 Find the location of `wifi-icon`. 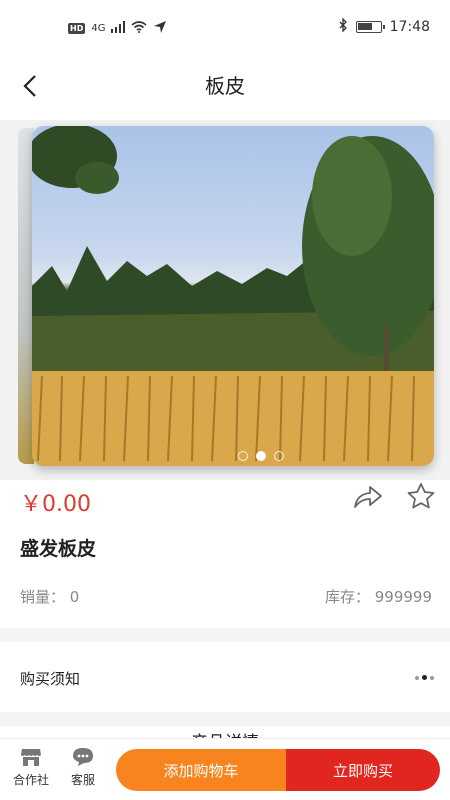

wifi-icon is located at coordinates (139, 28).